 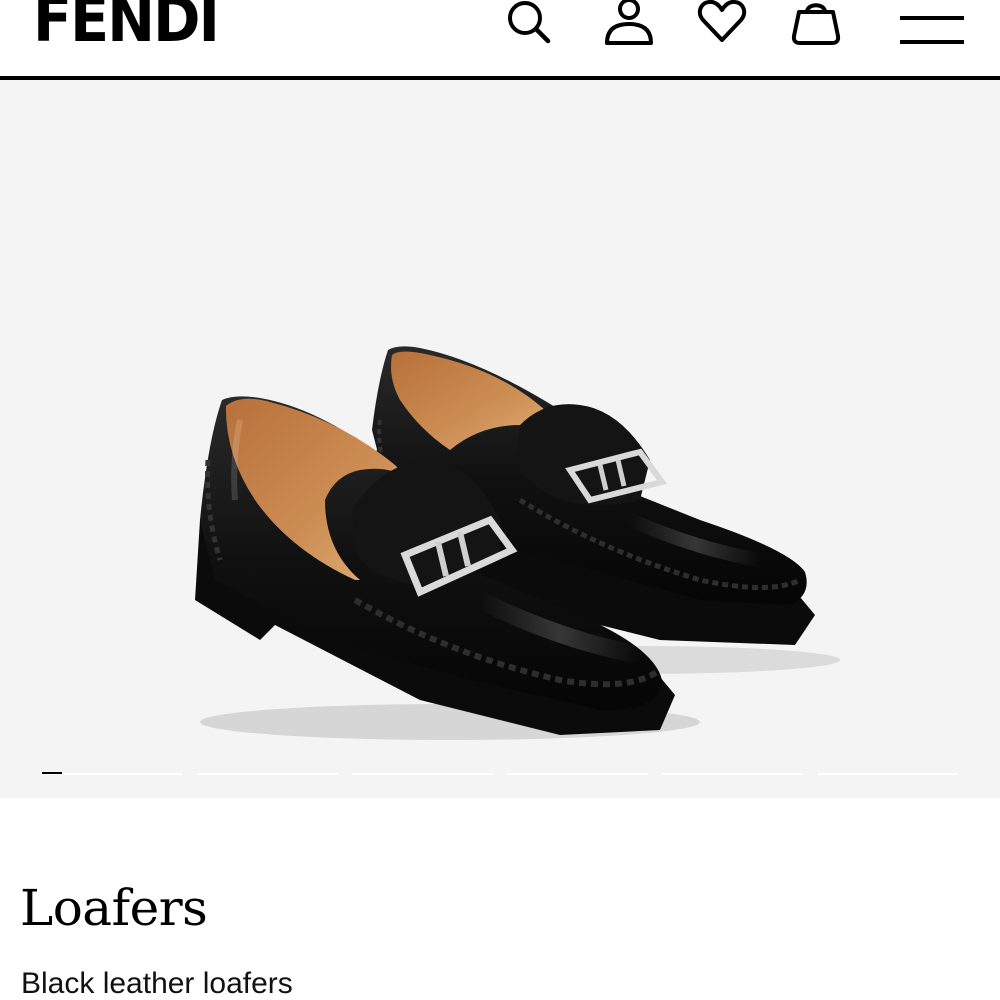 I want to click on product-title: Loafers, so click(x=114, y=908).